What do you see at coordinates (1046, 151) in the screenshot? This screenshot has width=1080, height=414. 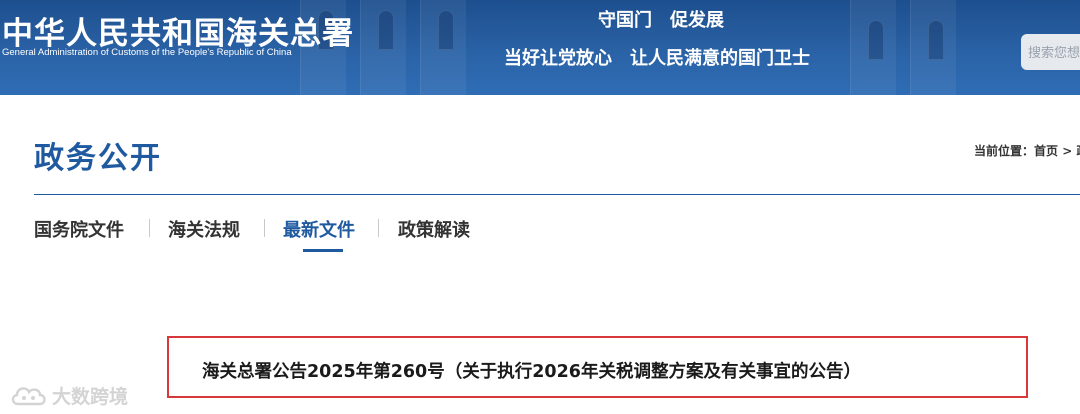 I see `breadcrumb-home-link: 首页` at bounding box center [1046, 151].